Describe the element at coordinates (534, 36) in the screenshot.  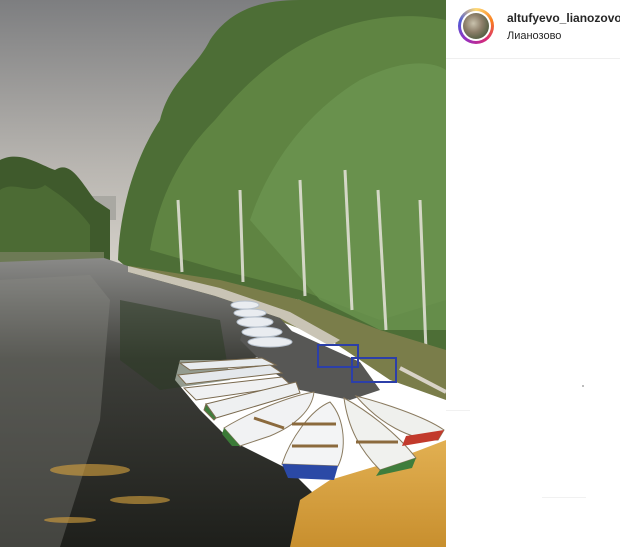
I see `location-link: Лианозово` at that location.